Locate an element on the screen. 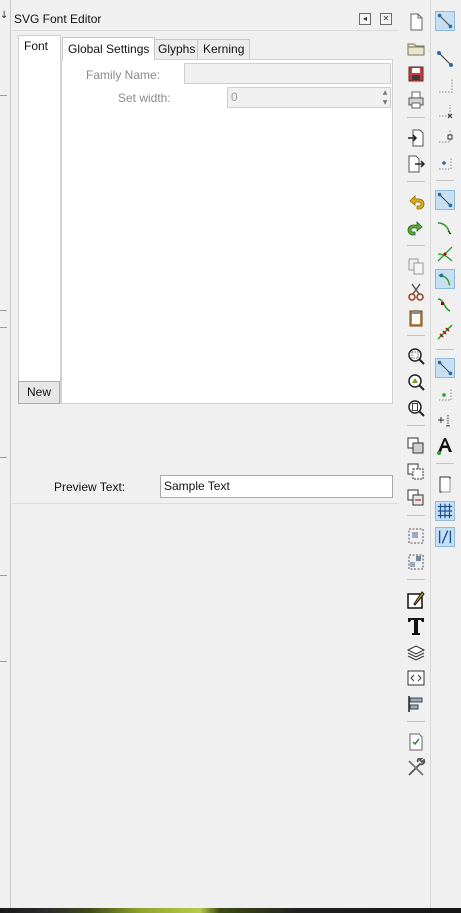 This screenshot has height=913, width=461. snap-grids-icon is located at coordinates (445, 511).